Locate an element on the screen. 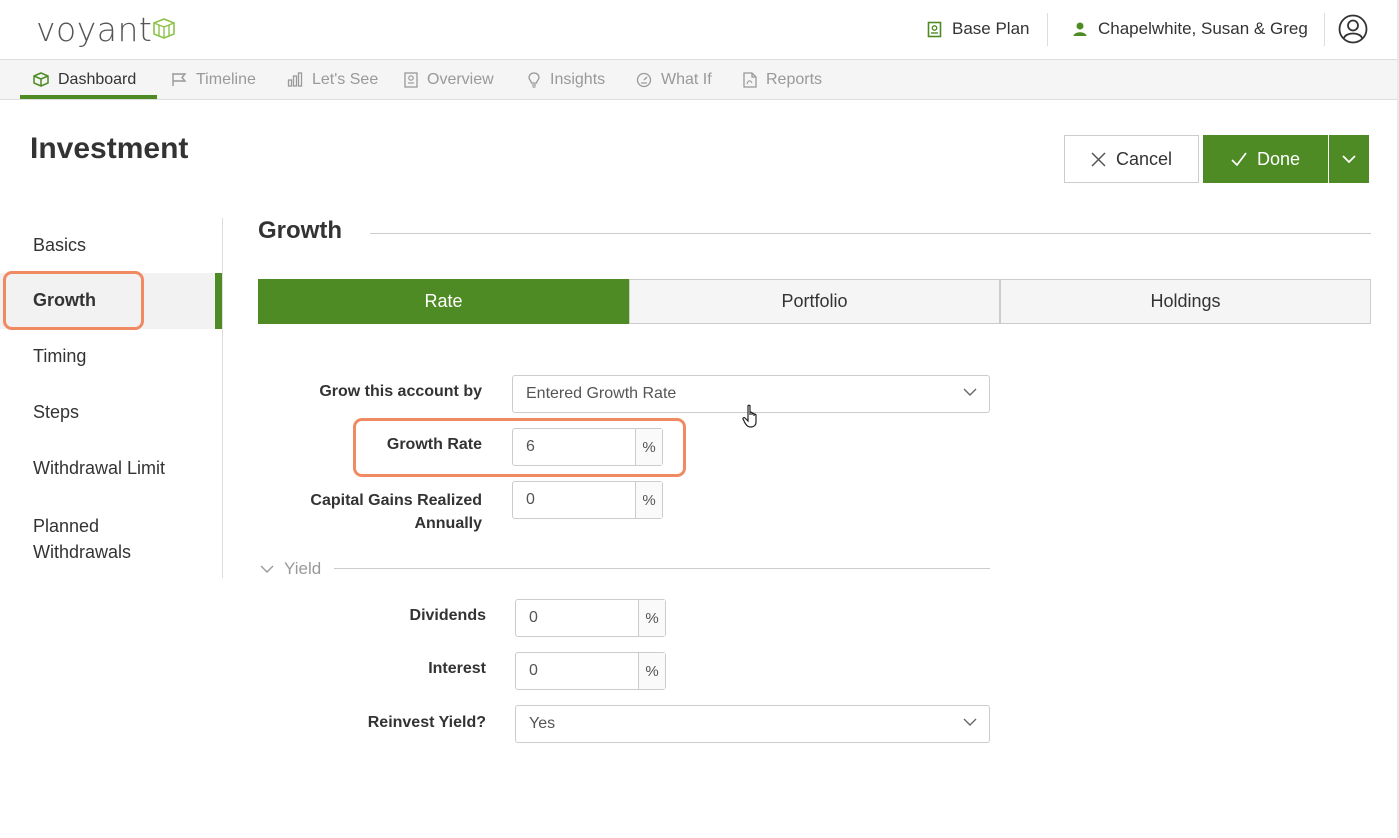  header-divider is located at coordinates (1047, 29).